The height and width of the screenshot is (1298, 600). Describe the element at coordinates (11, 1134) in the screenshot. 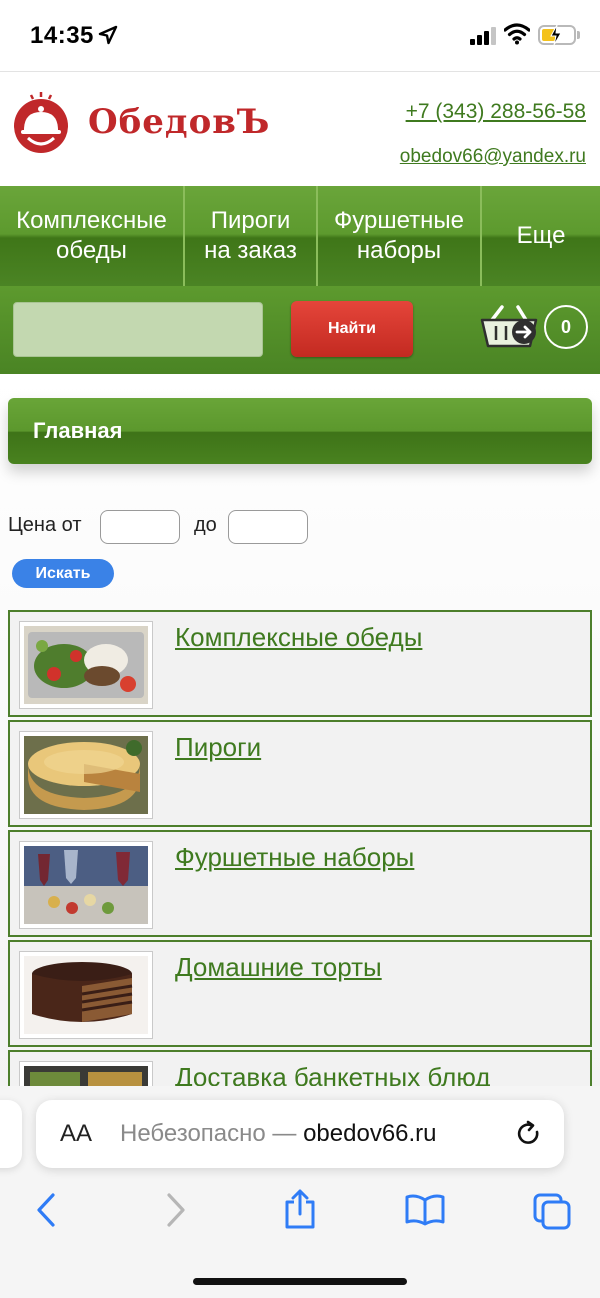

I see `previous-tab-edge` at that location.